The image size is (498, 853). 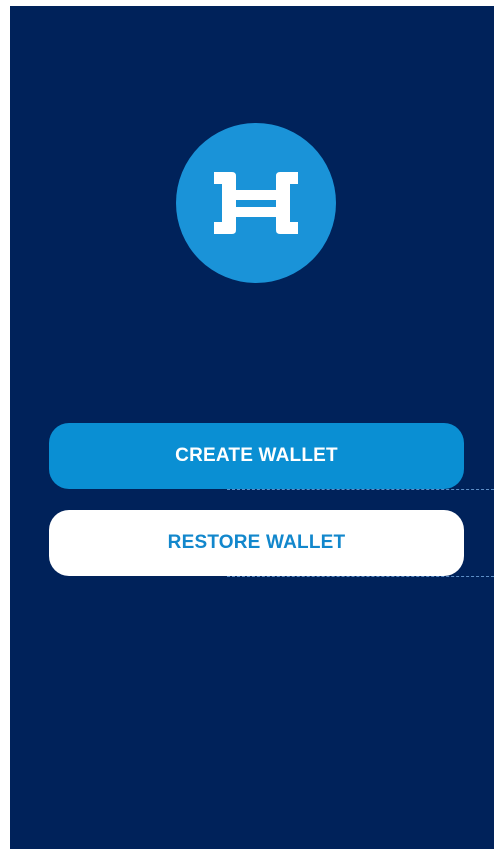 I want to click on restore-wallet-label: RESTORE WALLET, so click(x=256, y=542).